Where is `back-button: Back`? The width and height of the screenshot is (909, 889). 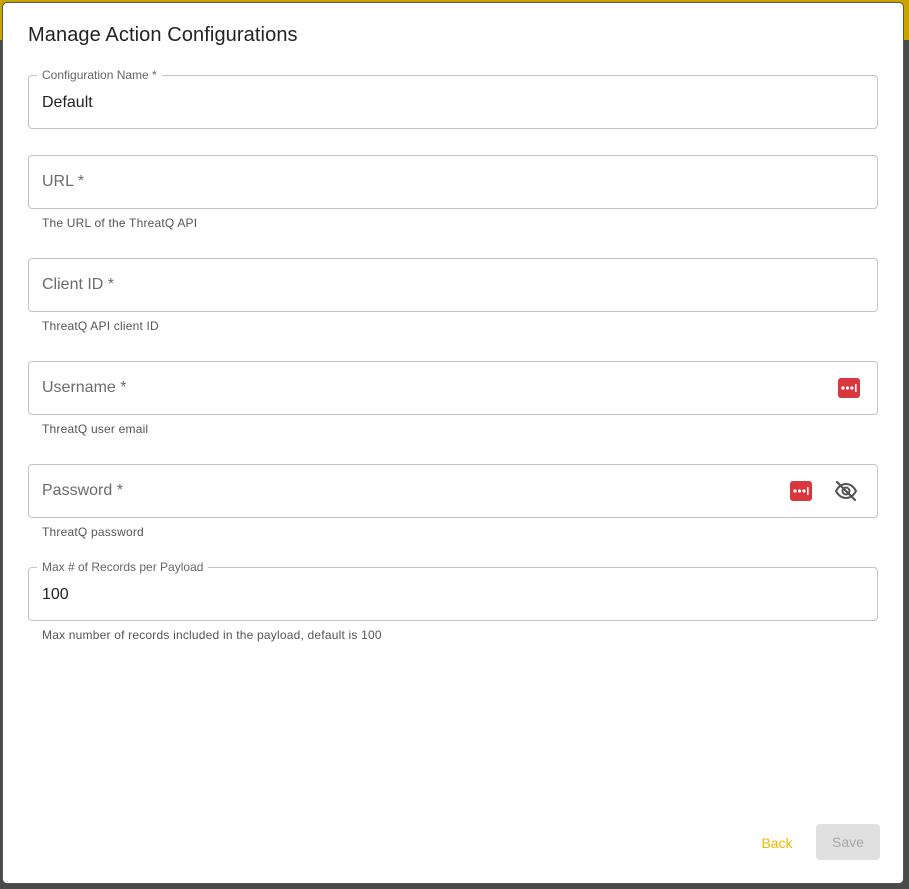
back-button: Back is located at coordinates (777, 843).